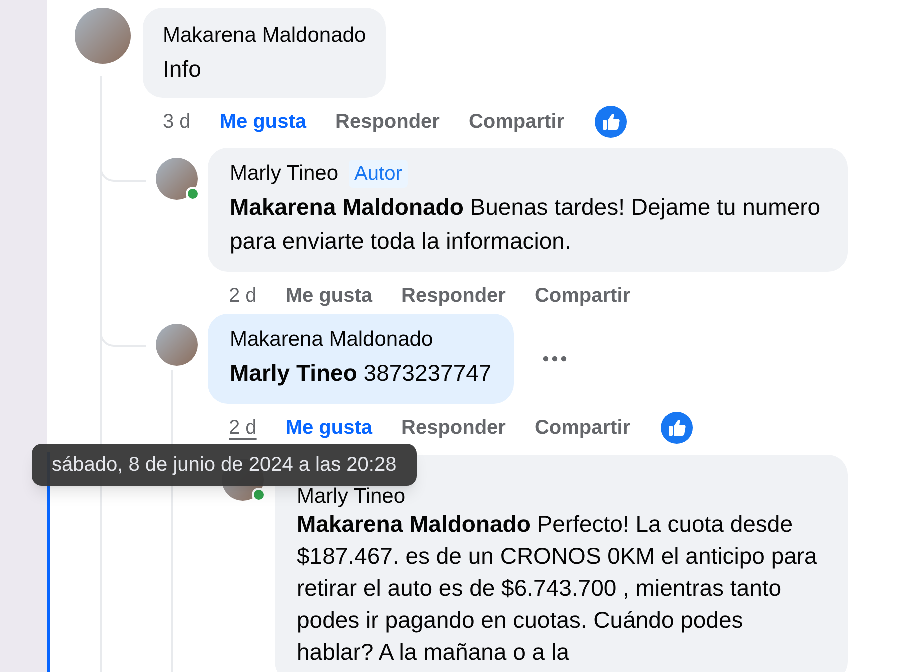 This screenshot has width=898, height=672. I want to click on comment-text: Info, so click(182, 69).